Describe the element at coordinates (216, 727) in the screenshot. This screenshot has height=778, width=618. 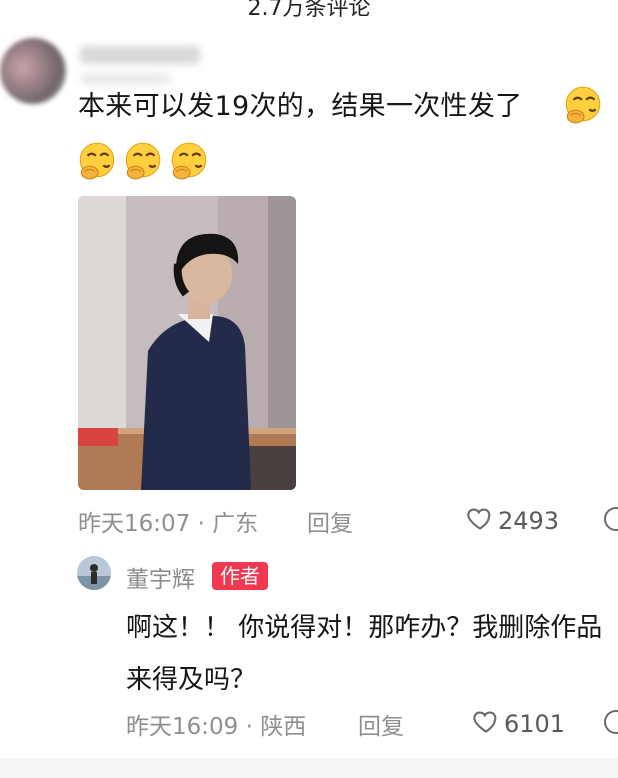
I see `reply-time-location: 昨天16:09 · 陕西` at that location.